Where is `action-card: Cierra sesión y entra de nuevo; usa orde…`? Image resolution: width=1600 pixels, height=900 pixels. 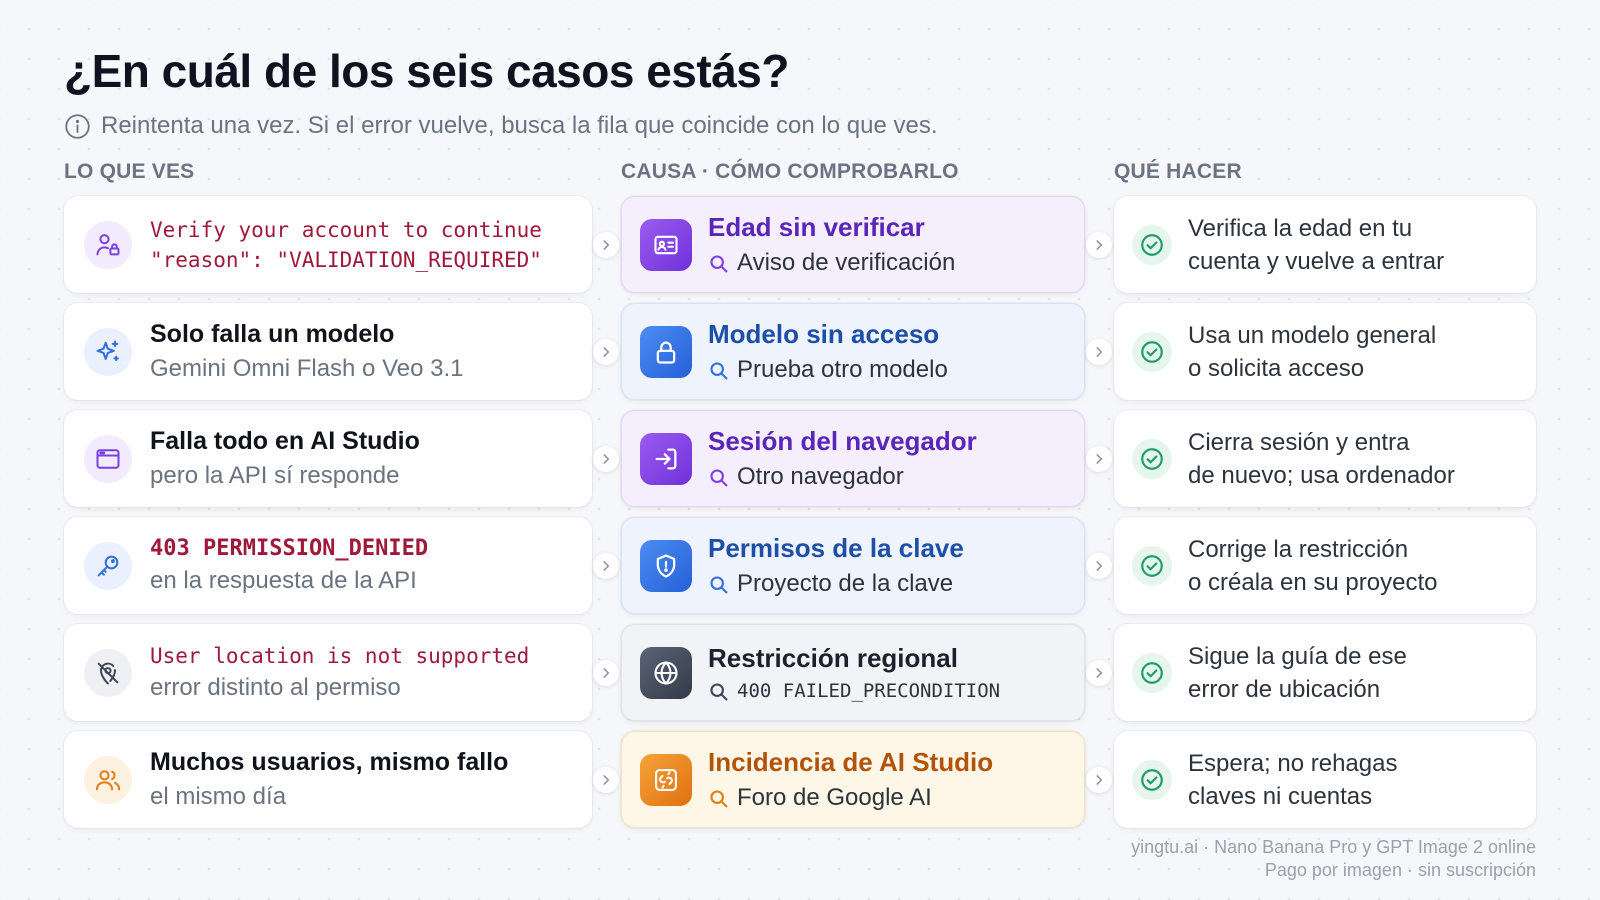
action-card: Cierra sesión y entra de nuevo; usa orde… is located at coordinates (1325, 458).